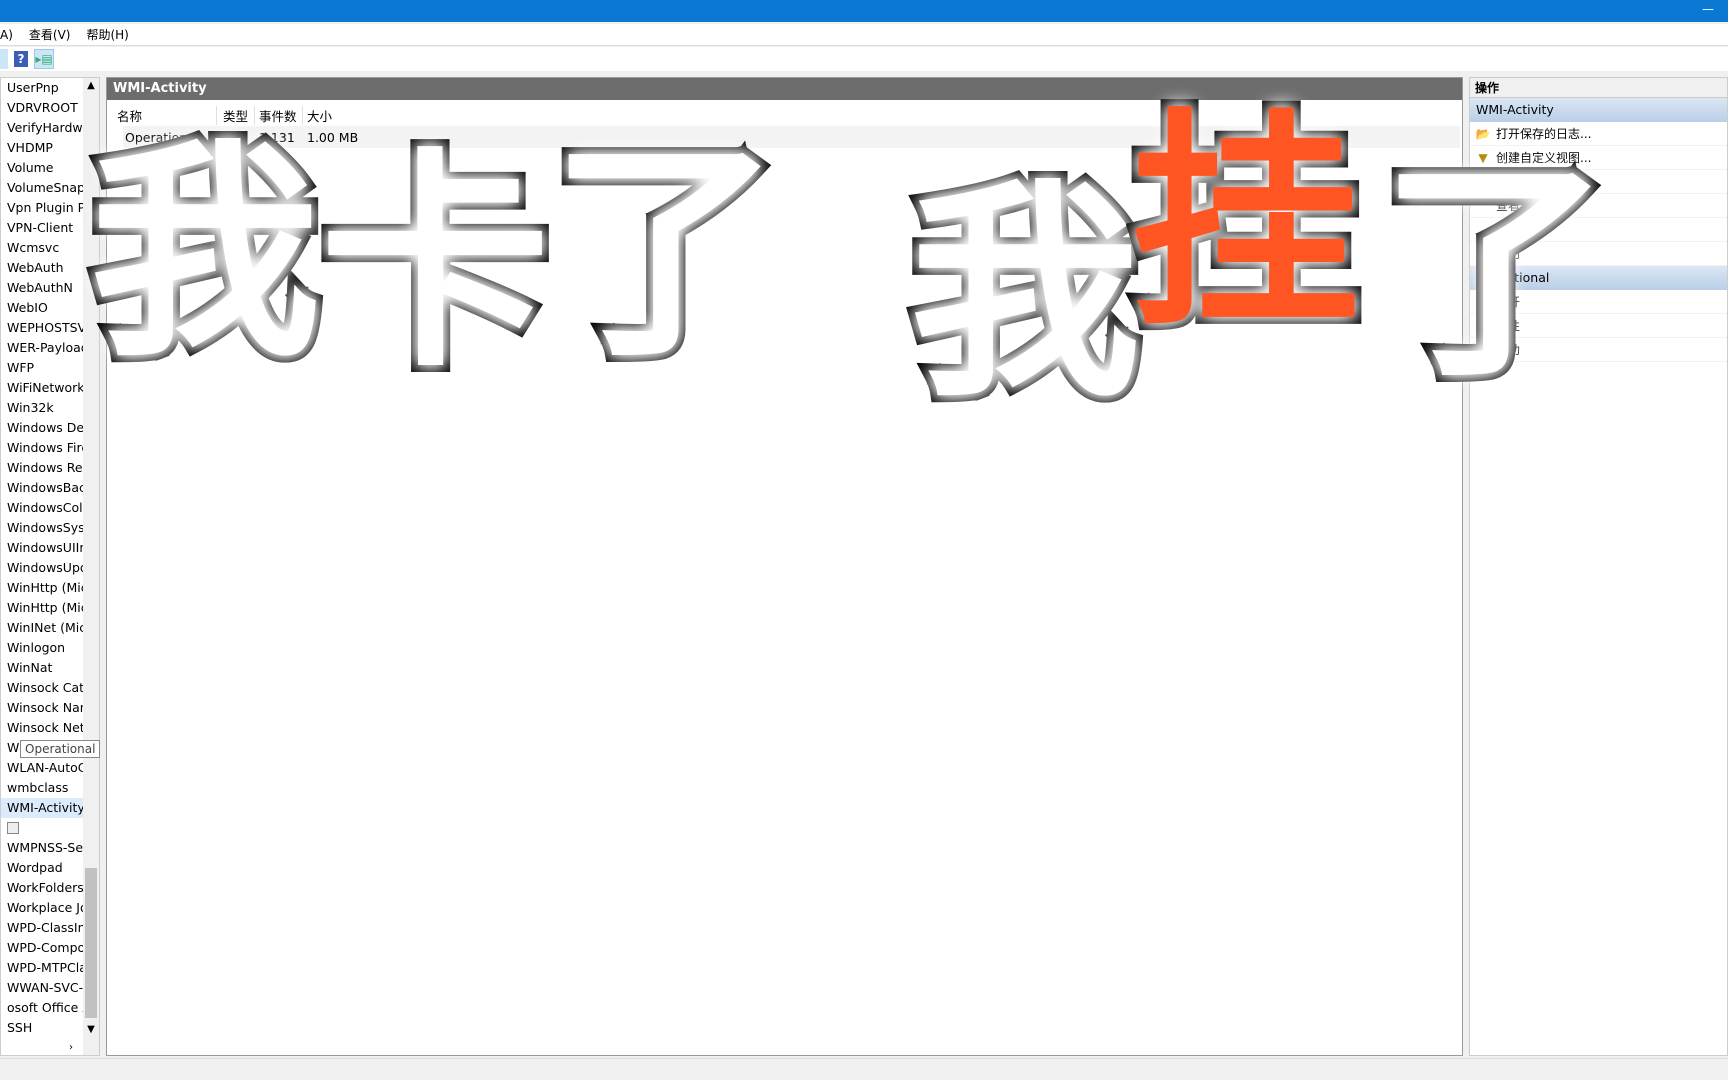 The height and width of the screenshot is (1080, 1728). What do you see at coordinates (71, 1047) in the screenshot?
I see `chevron-right-icon: ›` at bounding box center [71, 1047].